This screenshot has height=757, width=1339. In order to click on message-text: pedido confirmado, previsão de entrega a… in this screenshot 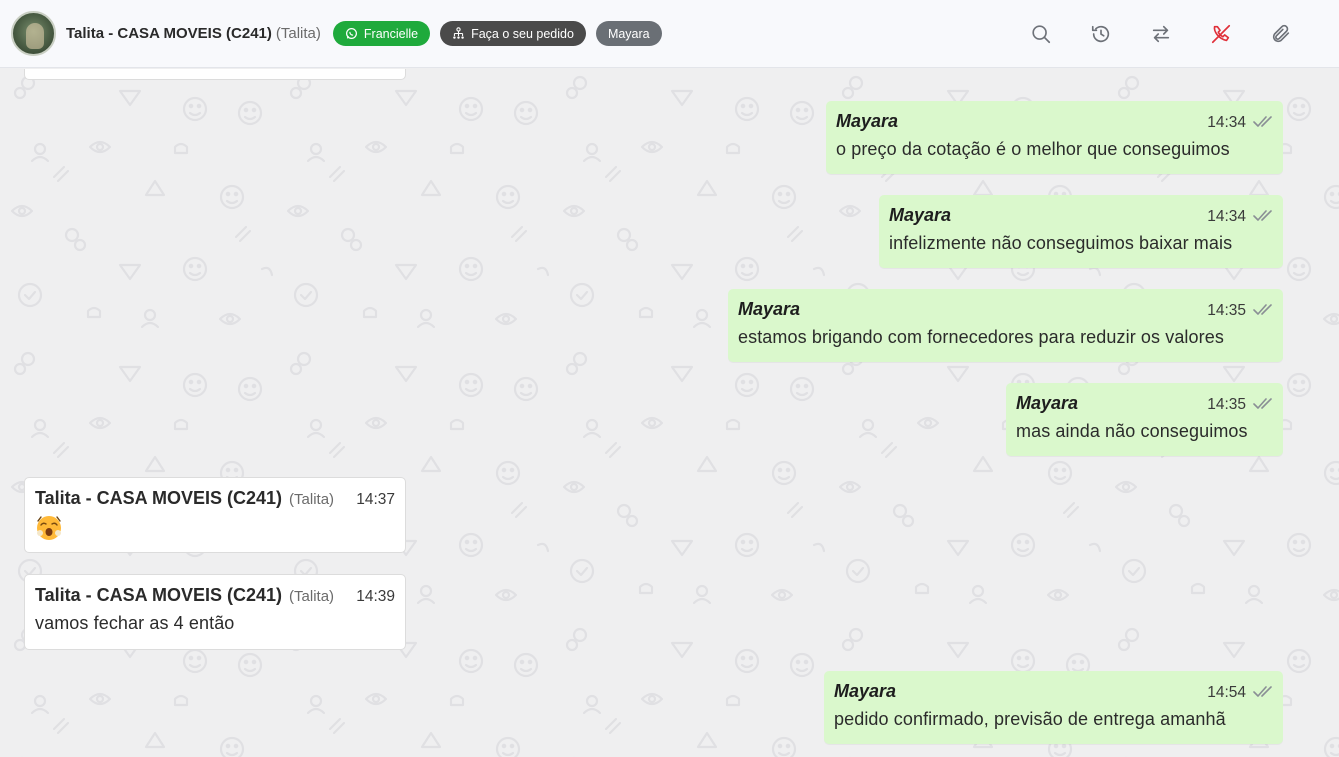, I will do `click(1030, 719)`.